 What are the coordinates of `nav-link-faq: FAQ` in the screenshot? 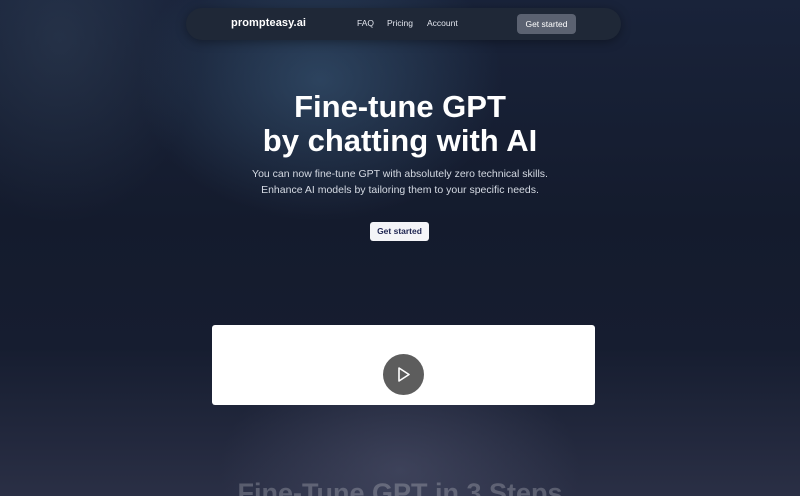 It's located at (365, 23).